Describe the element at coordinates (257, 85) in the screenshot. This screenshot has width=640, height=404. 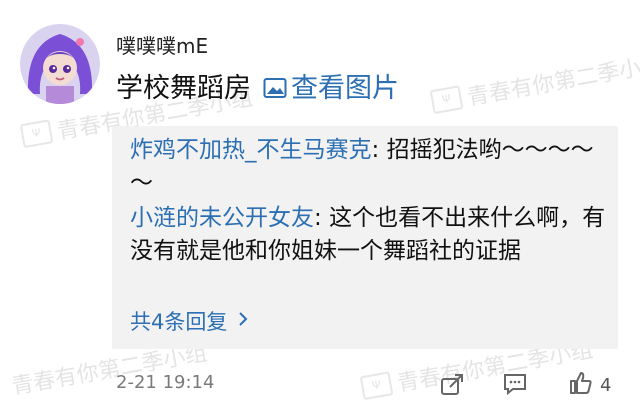
I see `comment-content: 学校舞蹈房 查看图片` at that location.